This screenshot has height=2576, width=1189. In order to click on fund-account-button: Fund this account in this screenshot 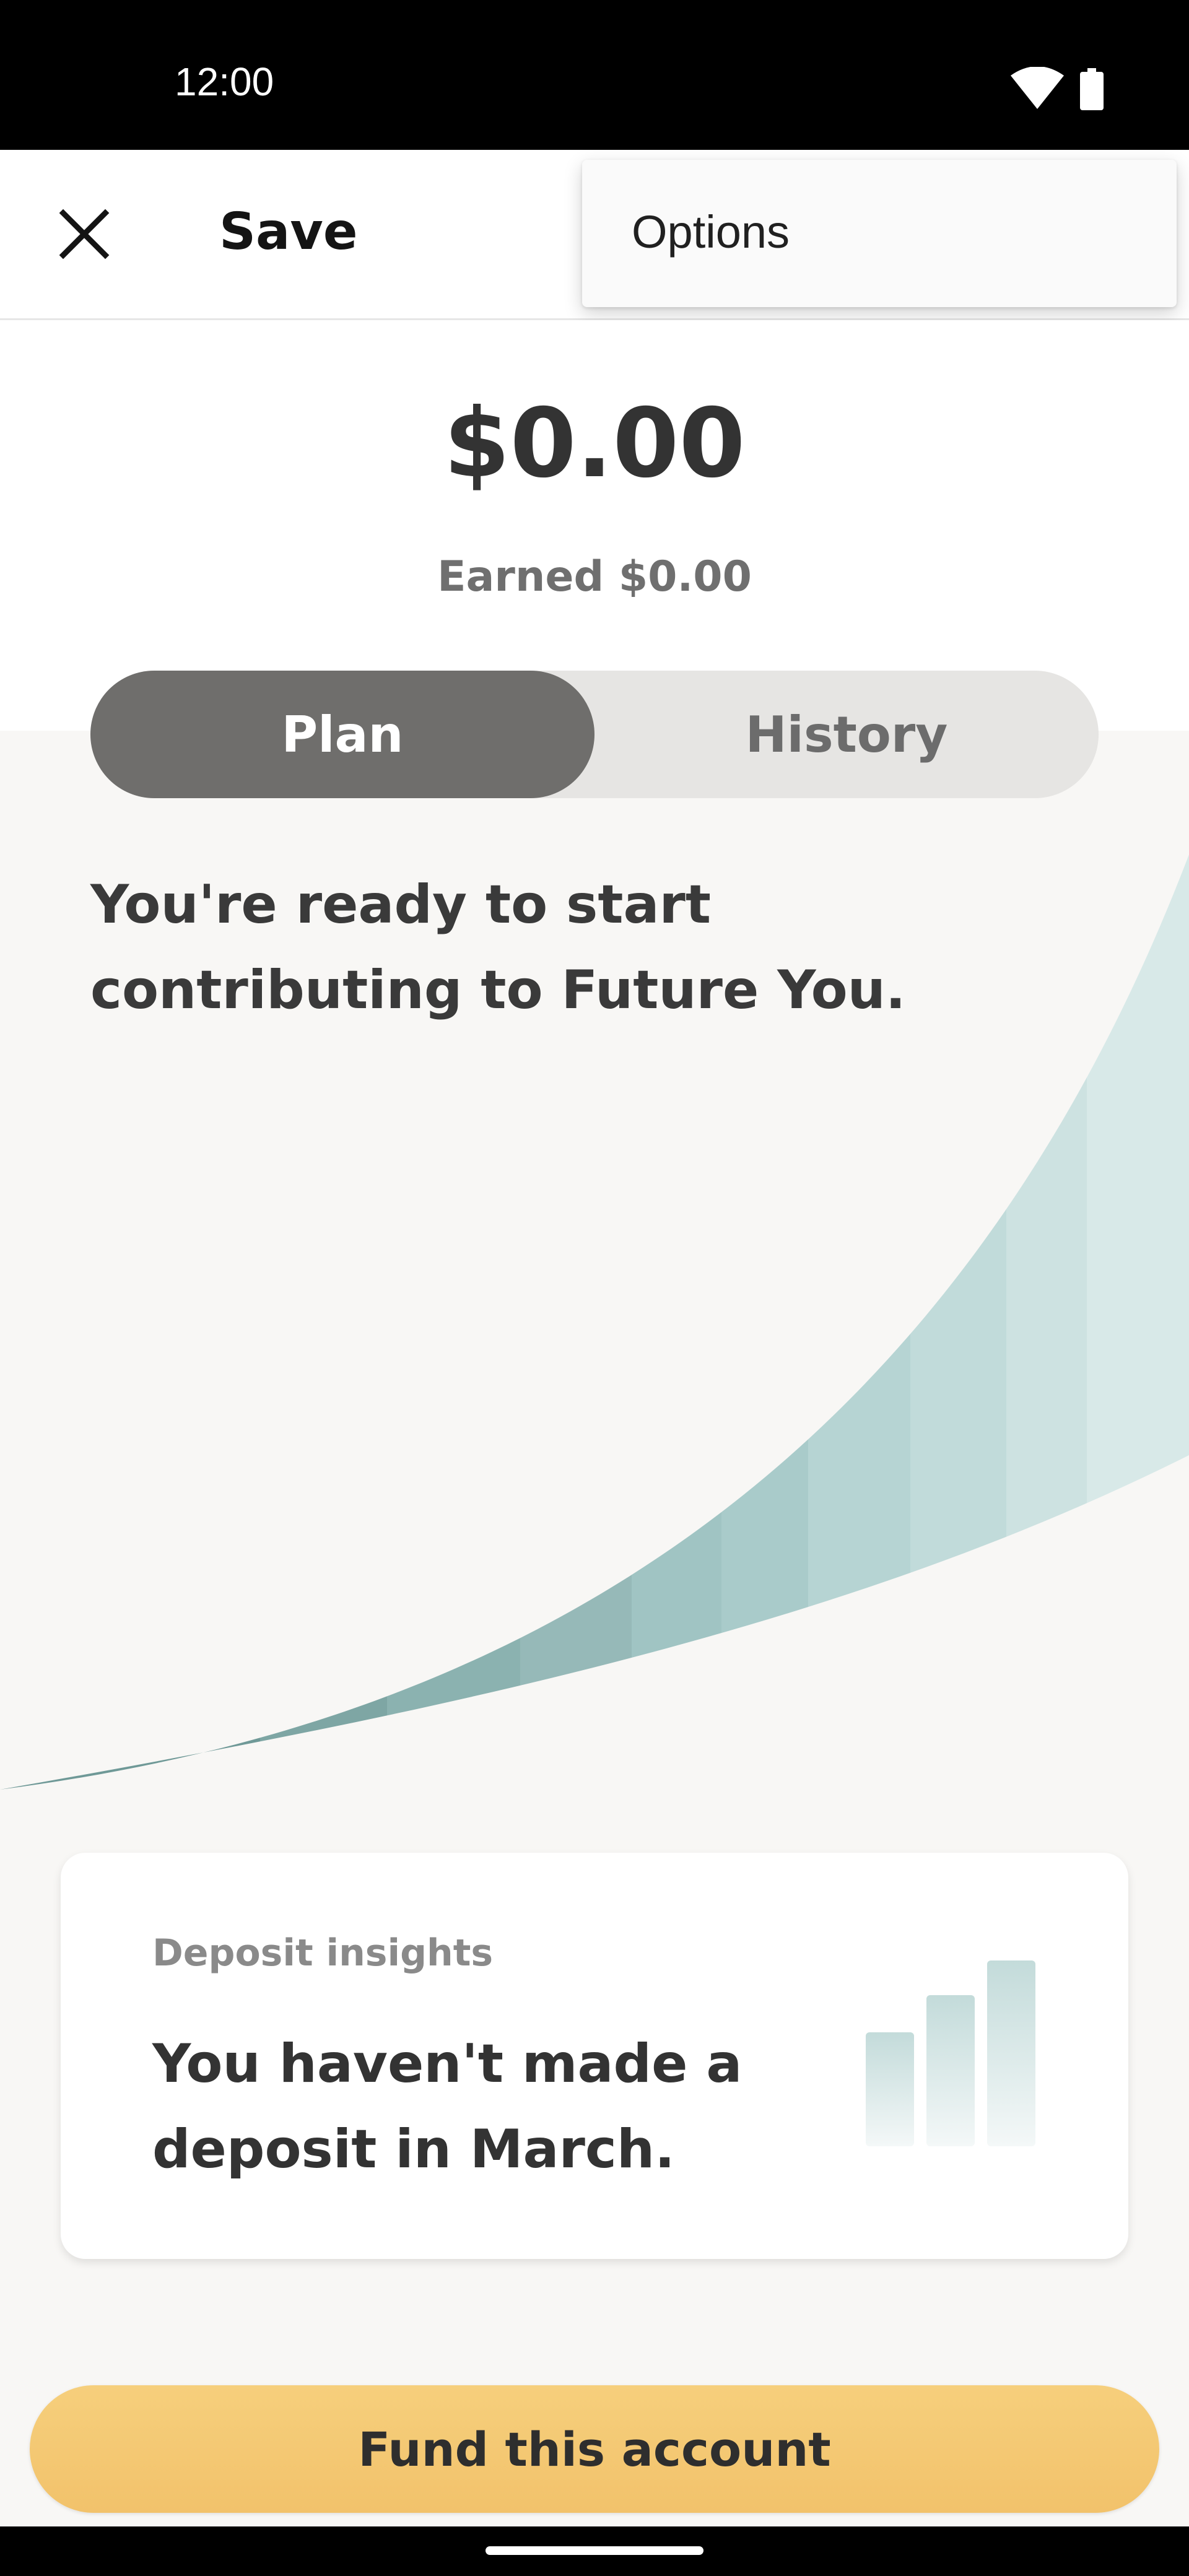, I will do `click(594, 2449)`.